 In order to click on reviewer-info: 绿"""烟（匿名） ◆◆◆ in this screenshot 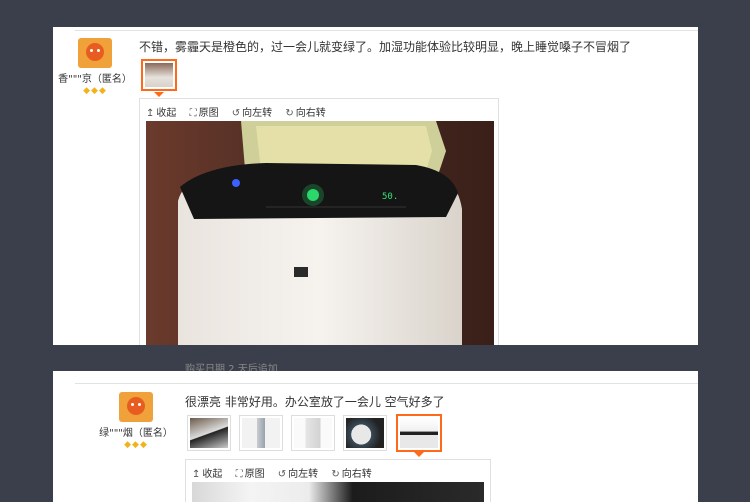, I will do `click(136, 421)`.